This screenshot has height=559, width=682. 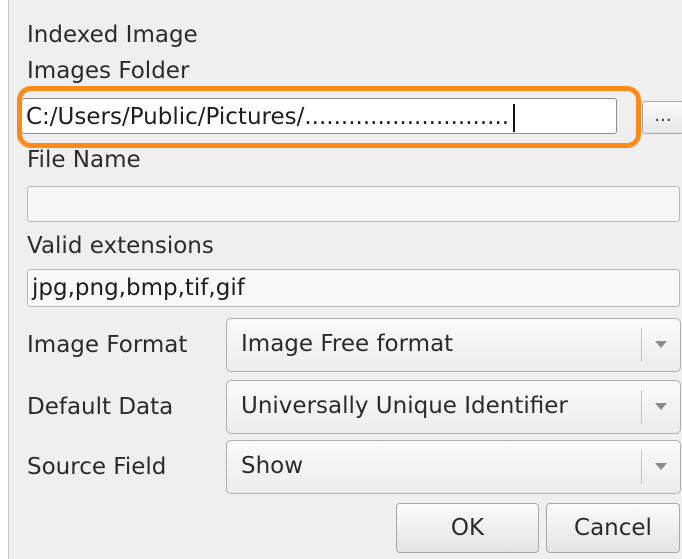 What do you see at coordinates (353, 204) in the screenshot?
I see `file-name-input` at bounding box center [353, 204].